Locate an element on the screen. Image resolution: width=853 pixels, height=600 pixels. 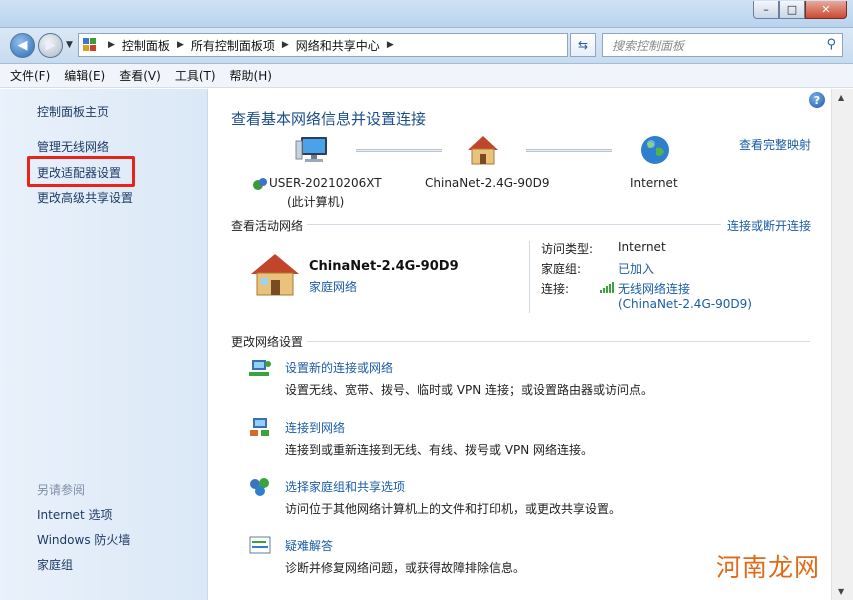
minimize-button: – is located at coordinates (766, 10).